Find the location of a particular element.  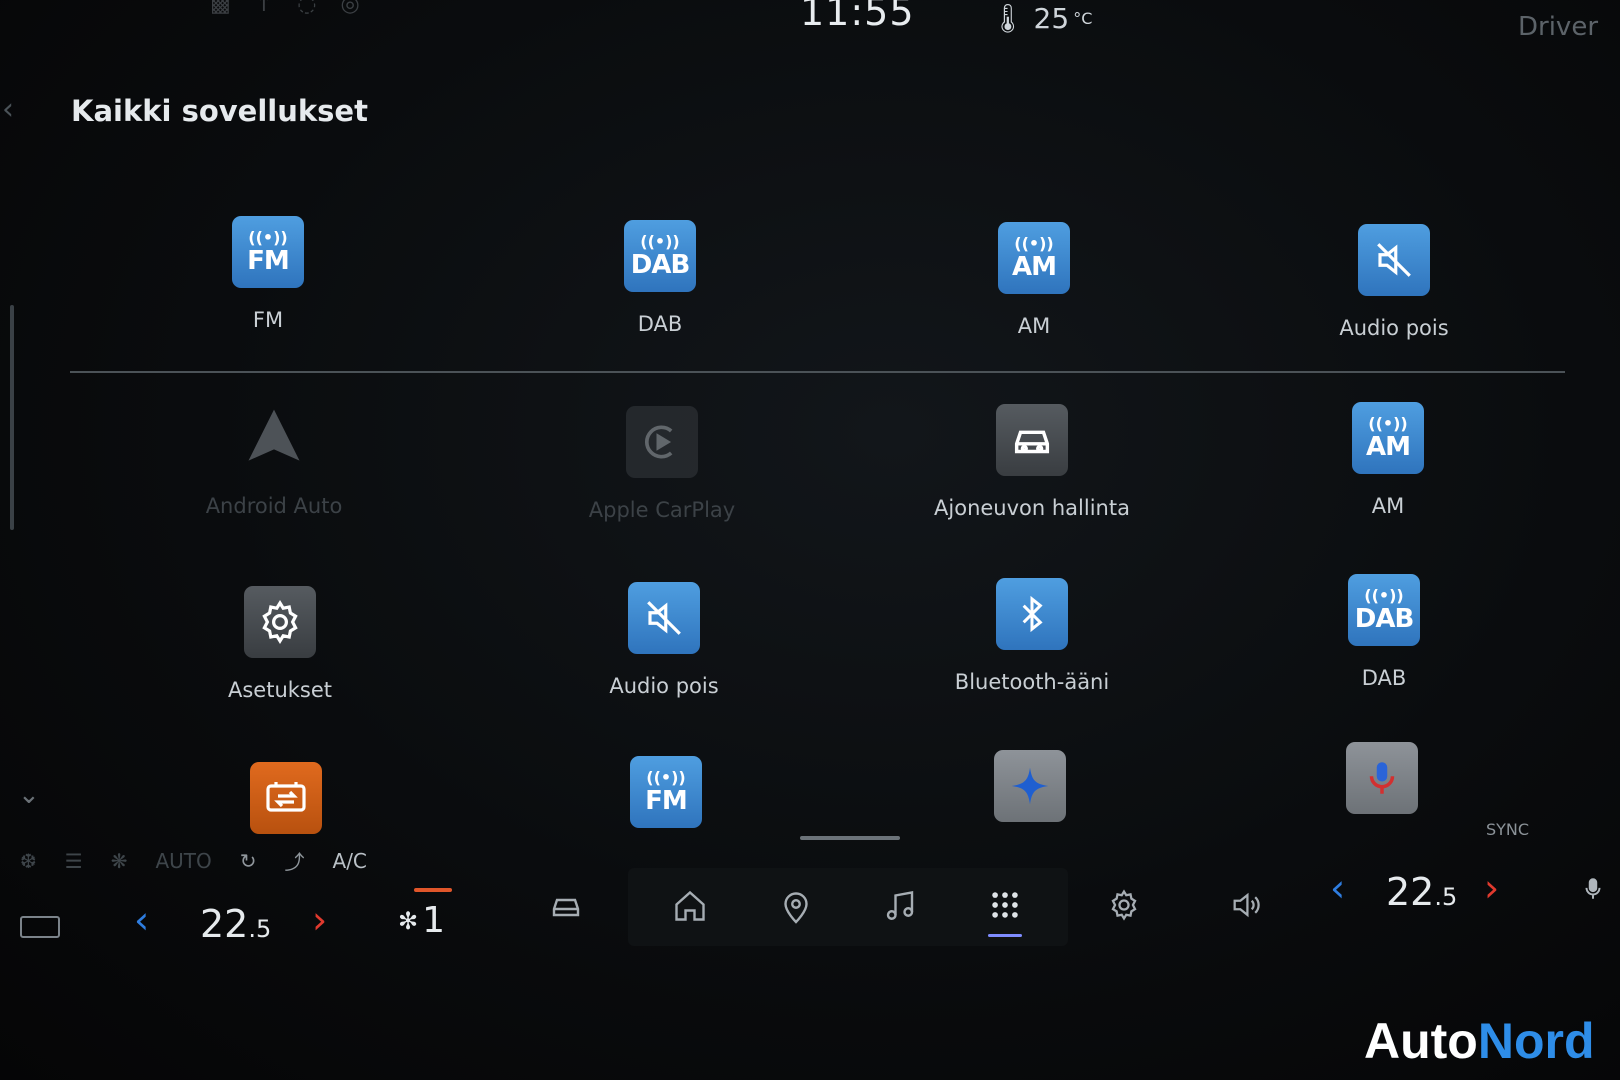

app-assistant is located at coordinates (1030, 786).